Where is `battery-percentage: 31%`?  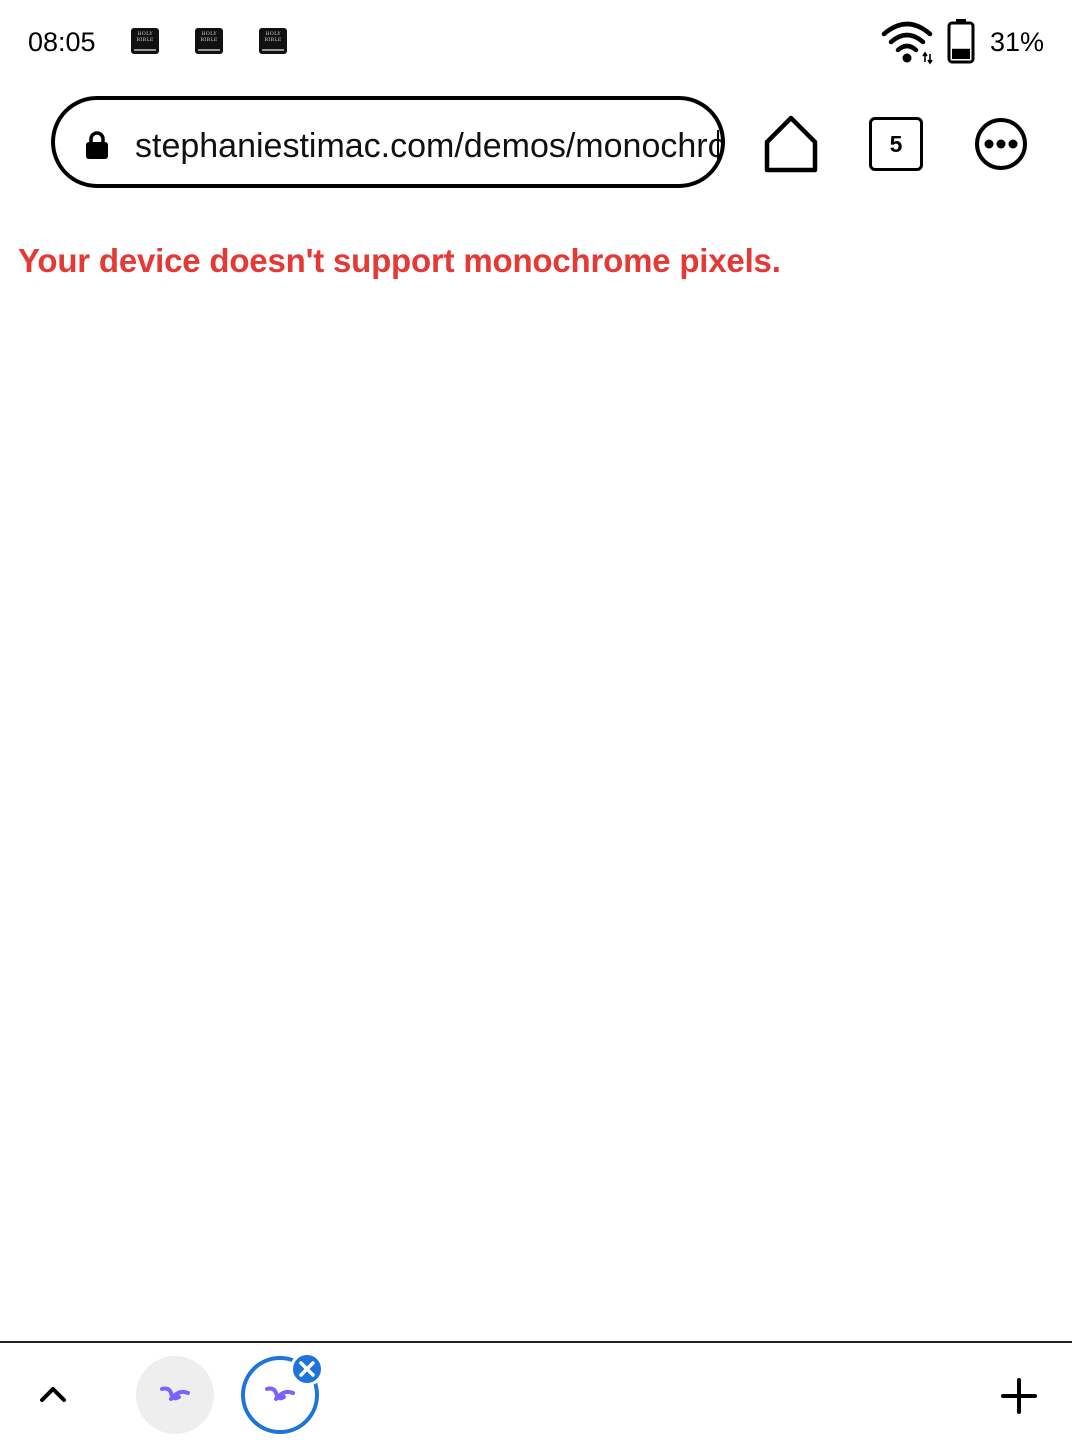
battery-percentage: 31% is located at coordinates (1017, 42).